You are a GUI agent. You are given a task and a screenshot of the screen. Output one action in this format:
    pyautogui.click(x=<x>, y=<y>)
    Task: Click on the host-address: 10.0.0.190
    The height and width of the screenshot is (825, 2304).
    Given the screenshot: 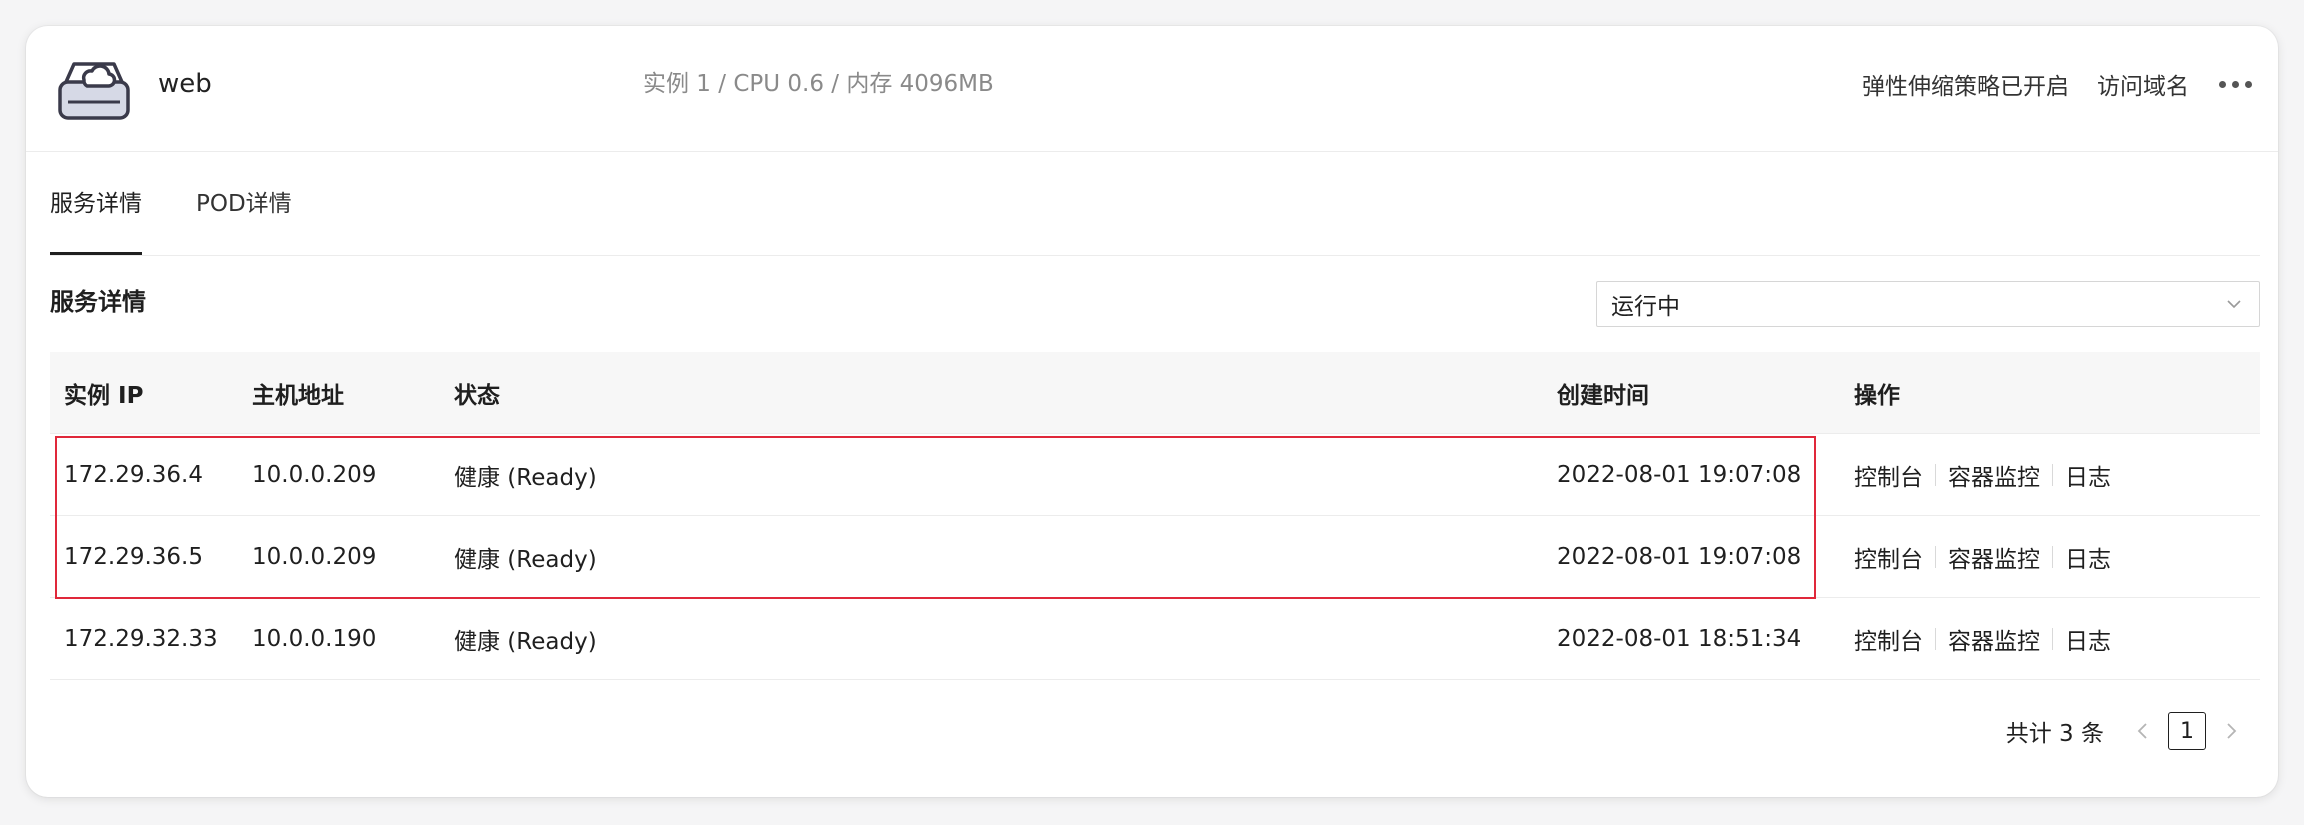 What is the action you would take?
    pyautogui.click(x=314, y=638)
    